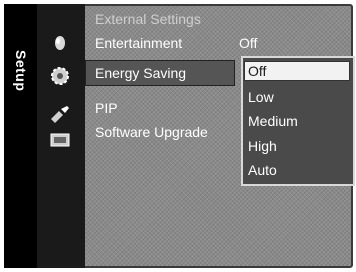 The width and height of the screenshot is (356, 272). Describe the element at coordinates (248, 43) in the screenshot. I see `entertainment-value: Off` at that location.